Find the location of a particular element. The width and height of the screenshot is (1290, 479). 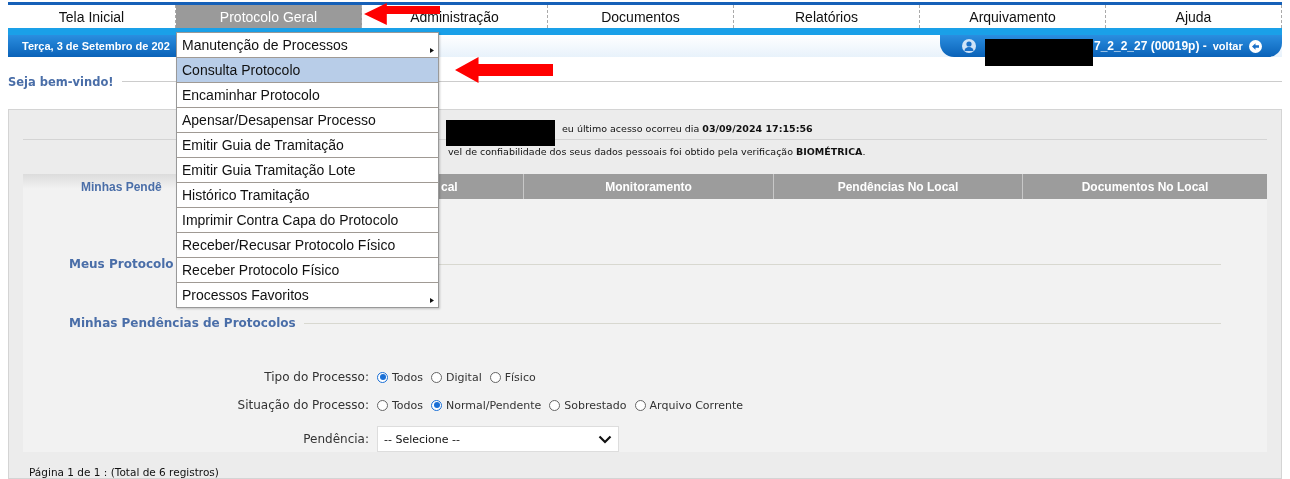

menu-item: Emitir Guia de Tramitação is located at coordinates (307, 145).